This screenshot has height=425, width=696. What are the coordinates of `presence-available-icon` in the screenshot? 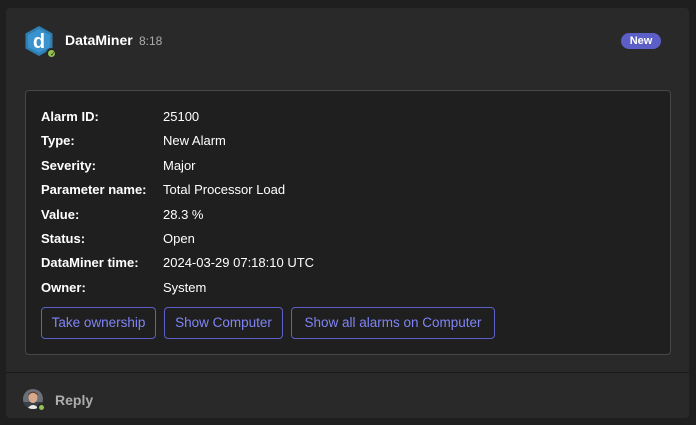 It's located at (41, 407).